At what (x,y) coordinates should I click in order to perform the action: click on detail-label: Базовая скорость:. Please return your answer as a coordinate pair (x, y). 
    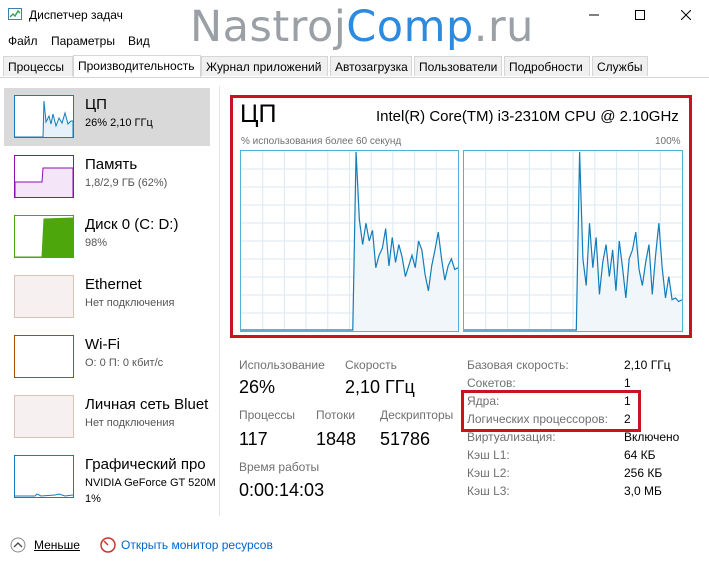
    Looking at the image, I should click on (518, 365).